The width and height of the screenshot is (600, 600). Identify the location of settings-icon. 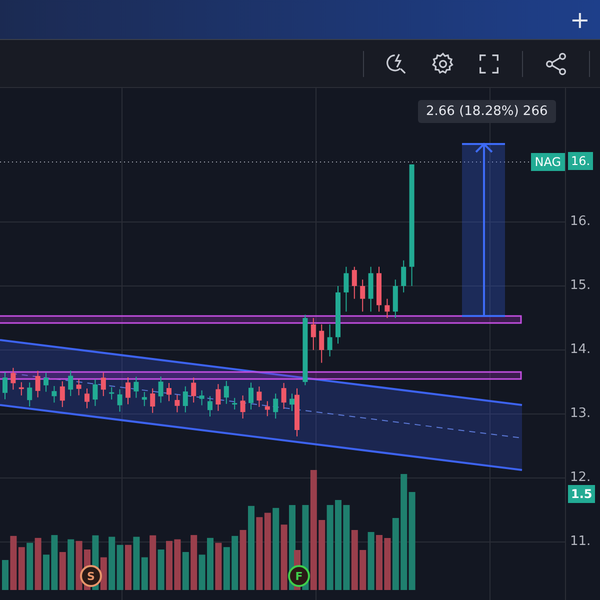
(443, 63).